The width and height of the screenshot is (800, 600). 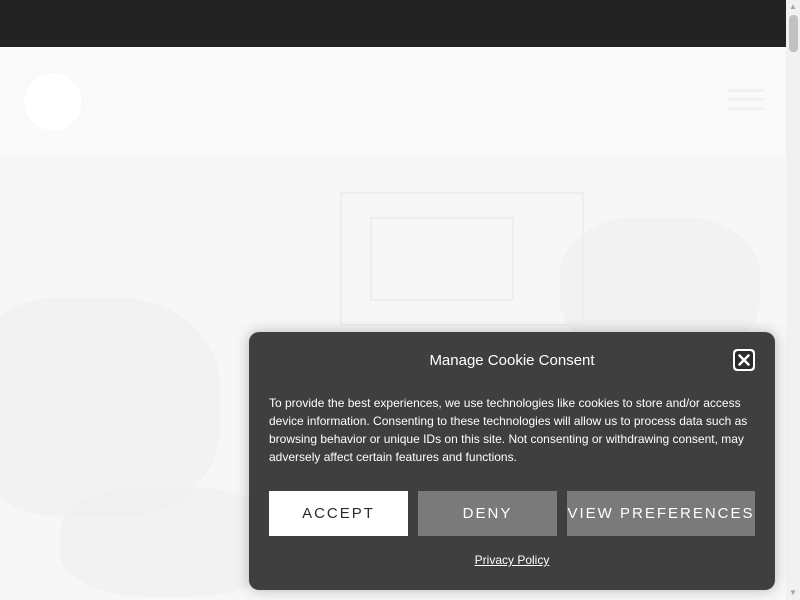 I want to click on scroll-down-arrow-icon: ▼, so click(x=793, y=593).